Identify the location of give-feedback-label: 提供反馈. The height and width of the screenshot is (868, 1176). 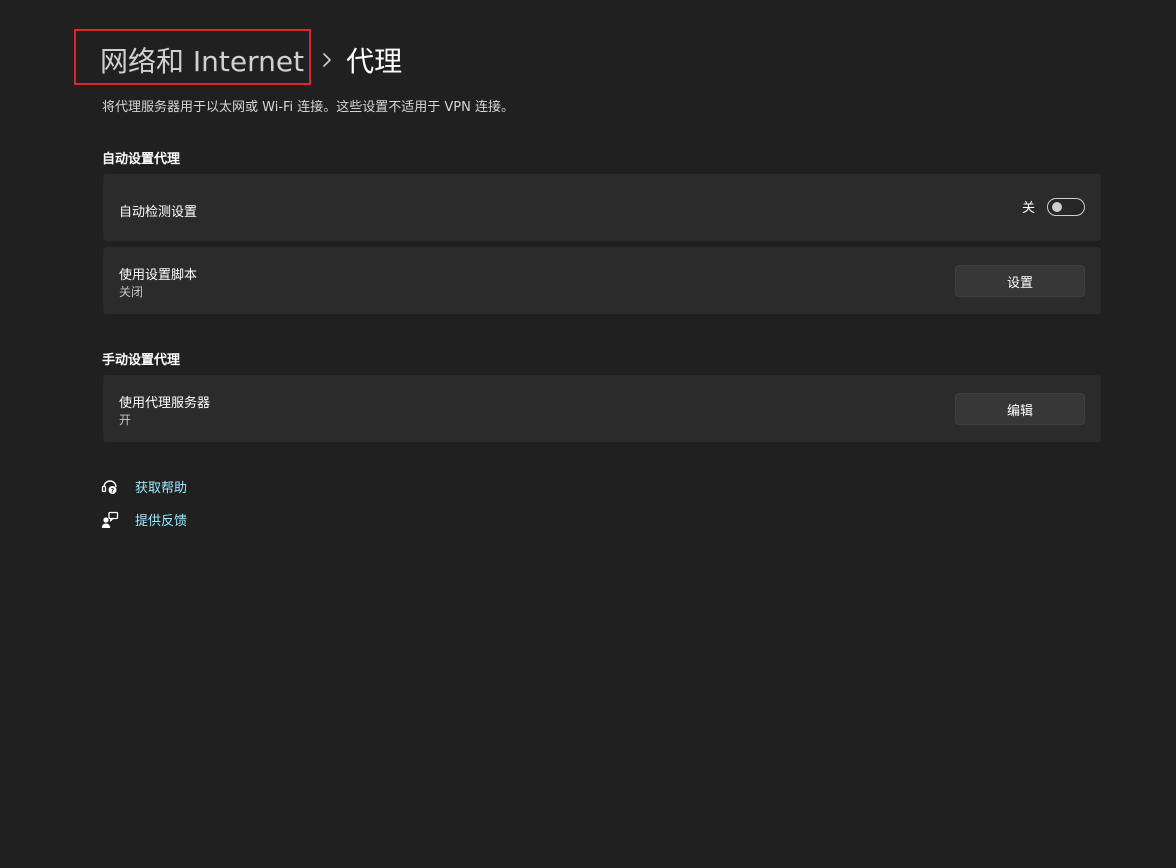
(161, 521).